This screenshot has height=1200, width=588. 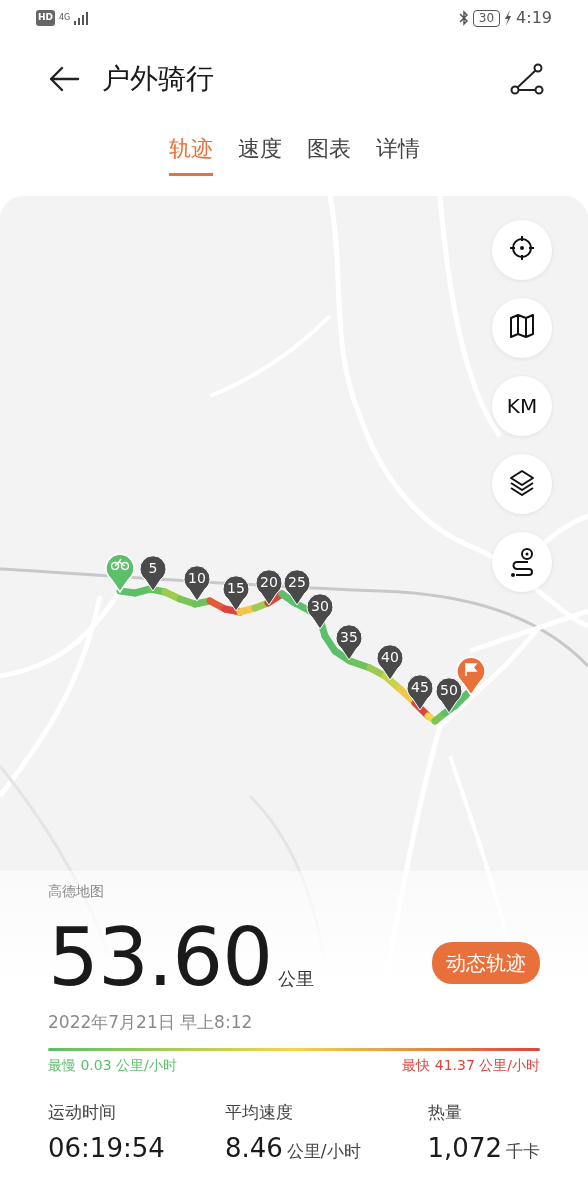 I want to click on stat-label: 运动时间, so click(x=82, y=1112).